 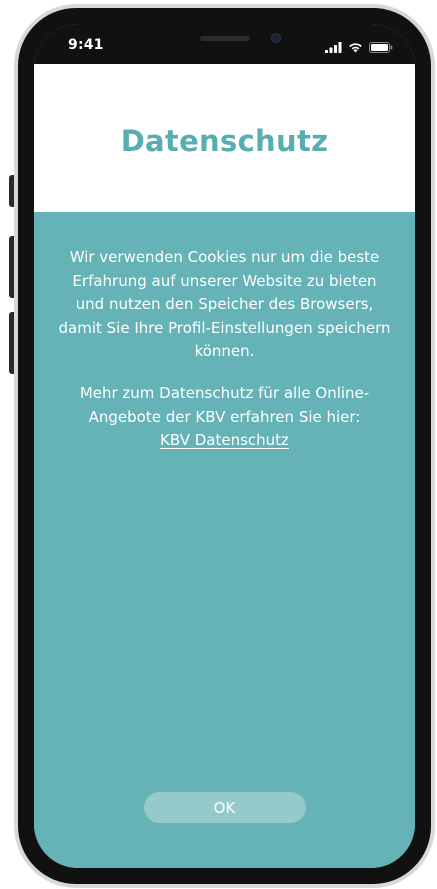 I want to click on speaker-grille, so click(x=224, y=38).